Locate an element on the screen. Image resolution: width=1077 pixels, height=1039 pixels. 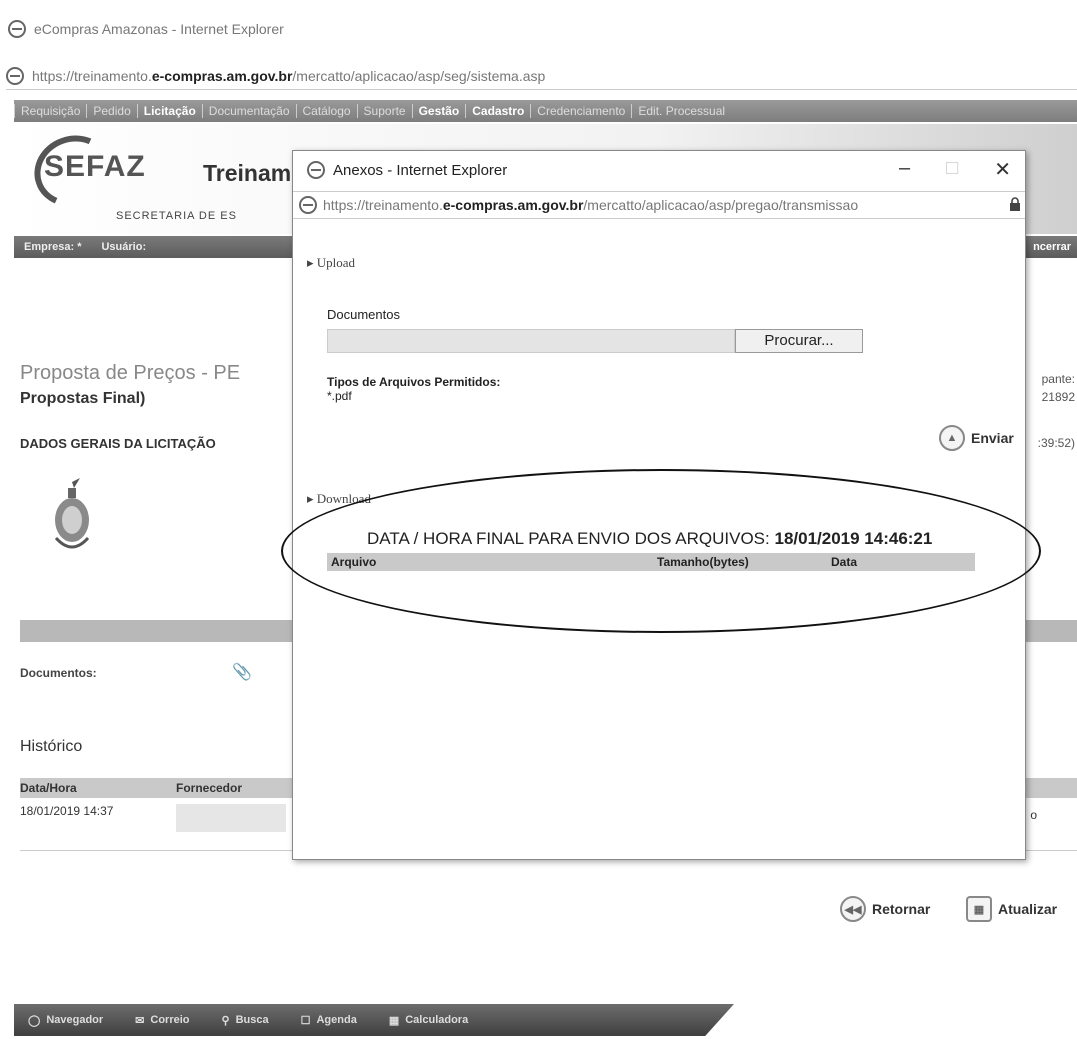
section-title-dados-gerais: DADOS GERAIS DA LICITAÇÃO is located at coordinates (118, 443).